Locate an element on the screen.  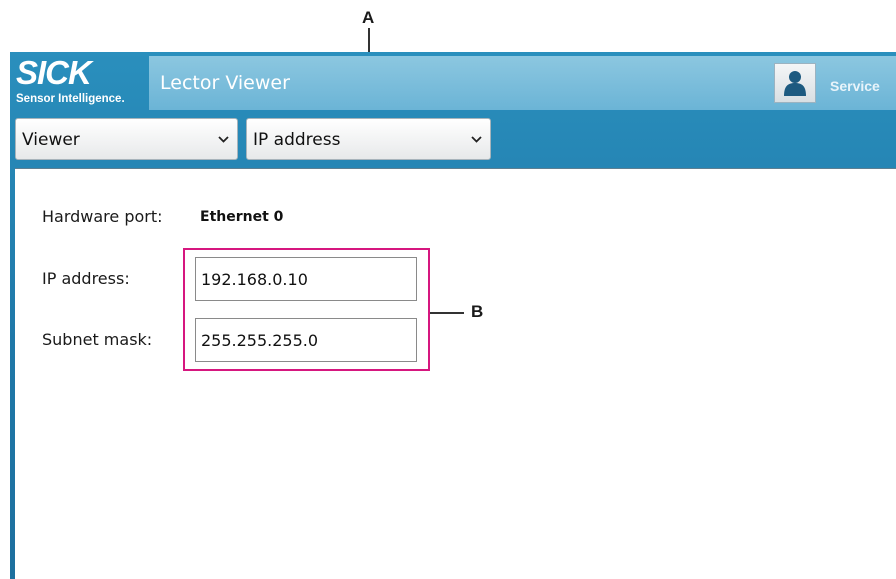
mode-dropdown: Viewer is located at coordinates (126, 139).